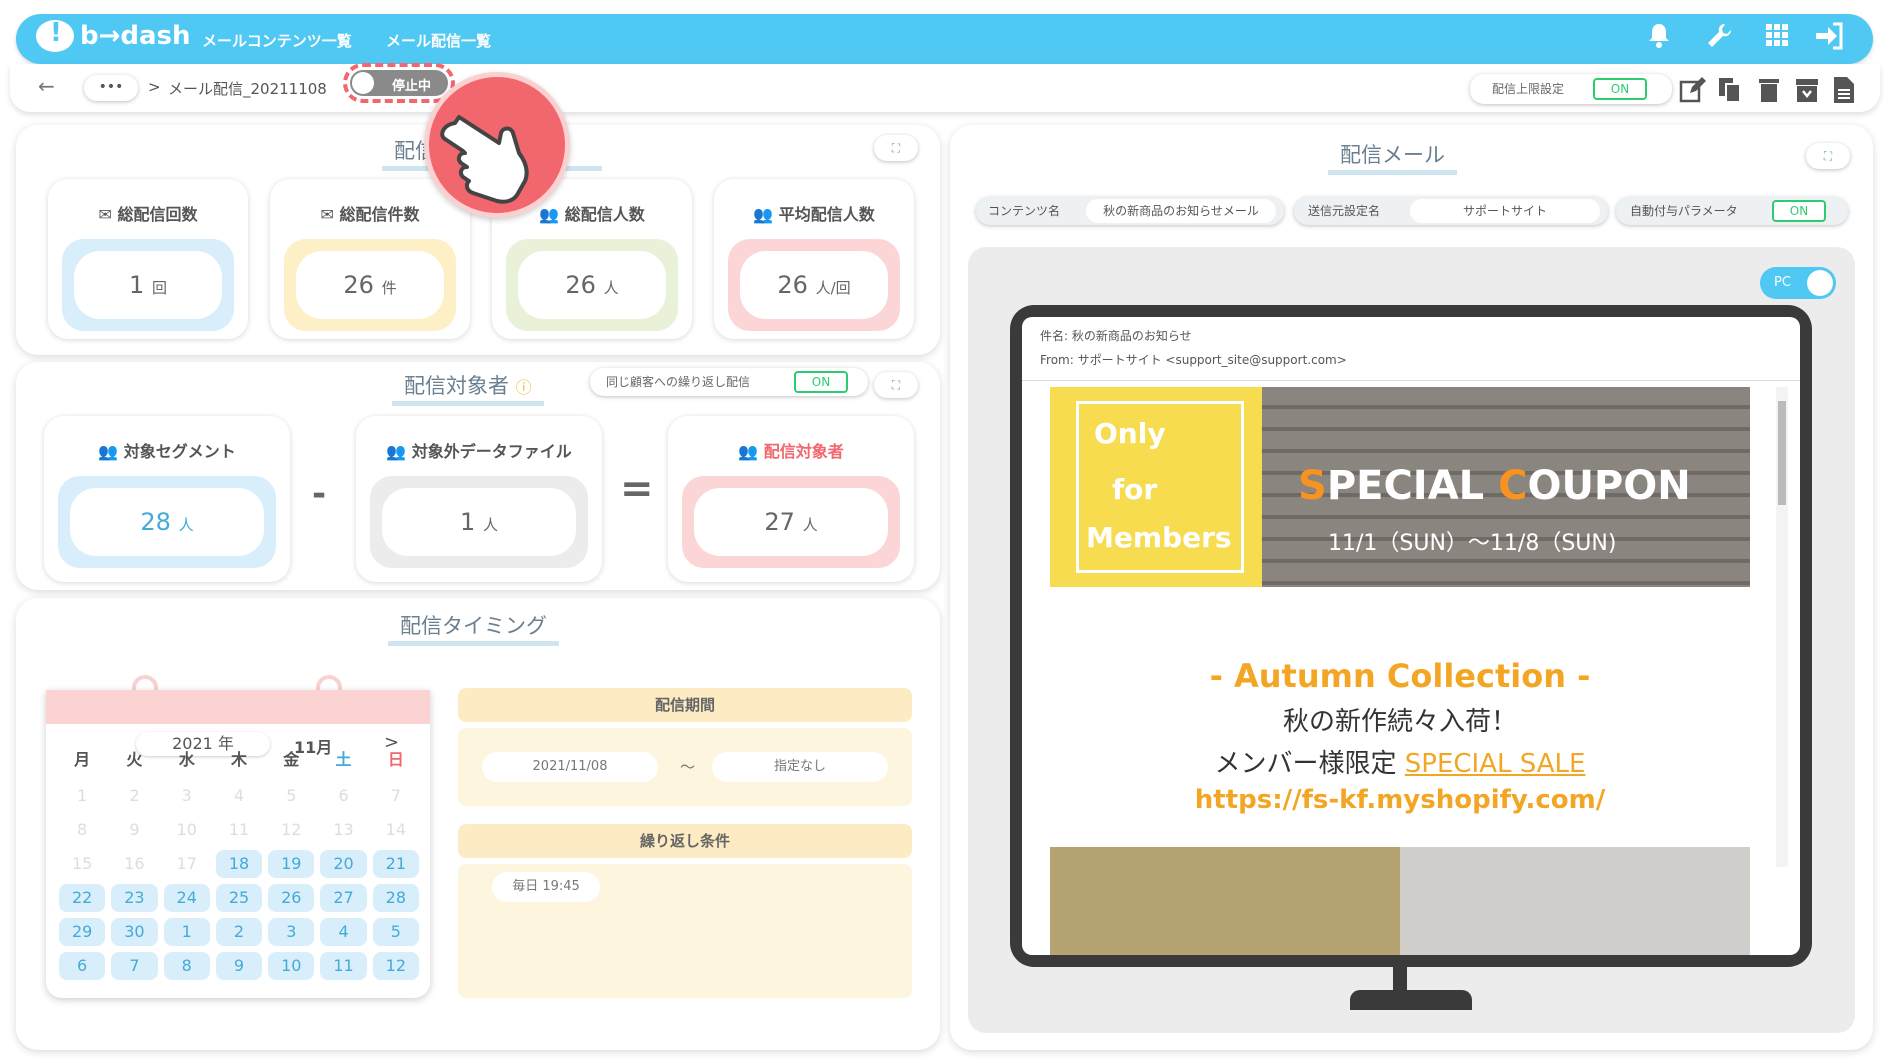 The height and width of the screenshot is (1063, 1890). I want to click on stat-unit: 人, so click(611, 288).